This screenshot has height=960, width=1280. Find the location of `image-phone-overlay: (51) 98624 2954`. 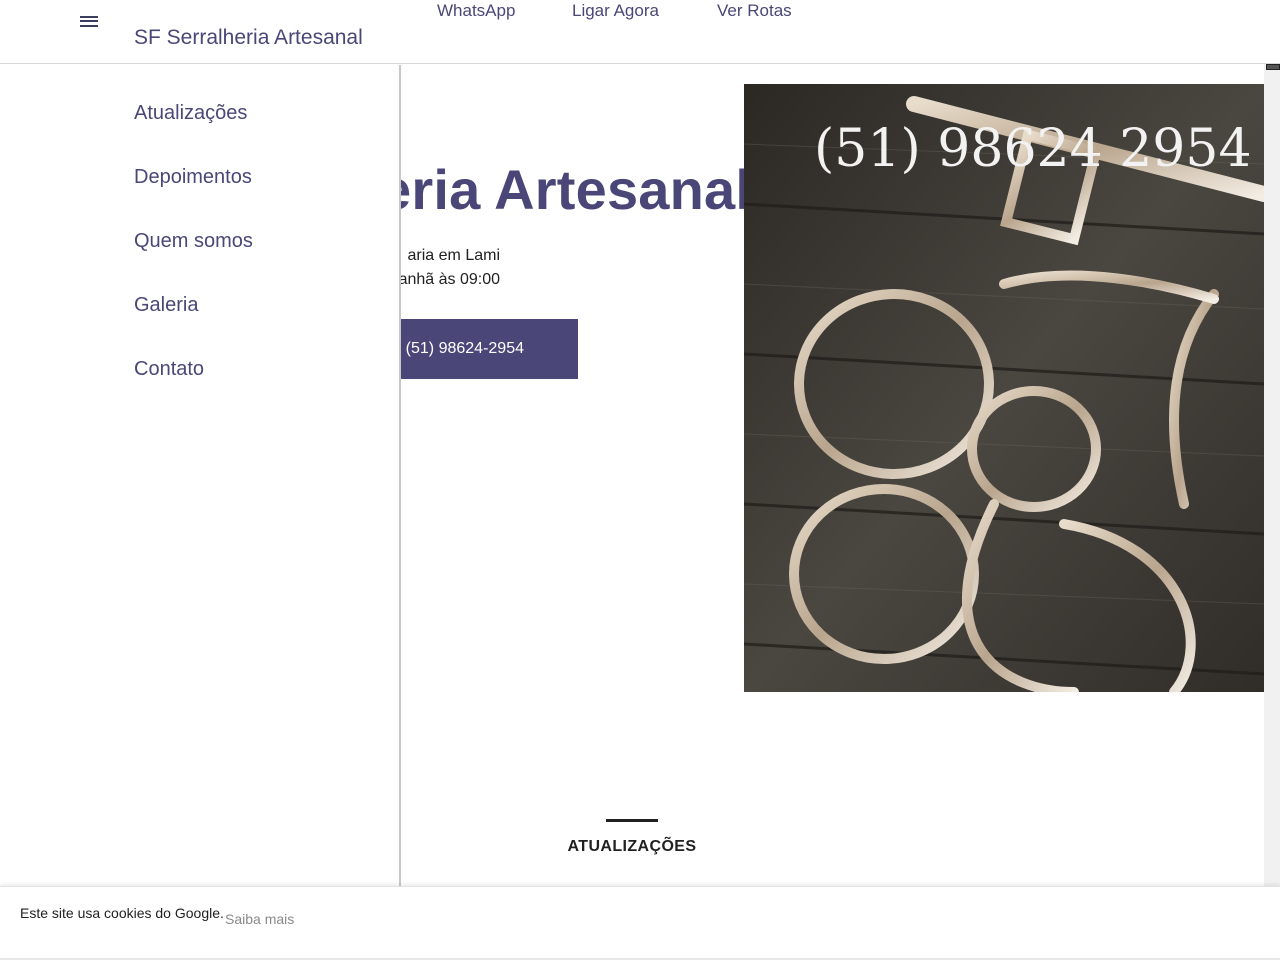

image-phone-overlay: (51) 98624 2954 is located at coordinates (1033, 149).